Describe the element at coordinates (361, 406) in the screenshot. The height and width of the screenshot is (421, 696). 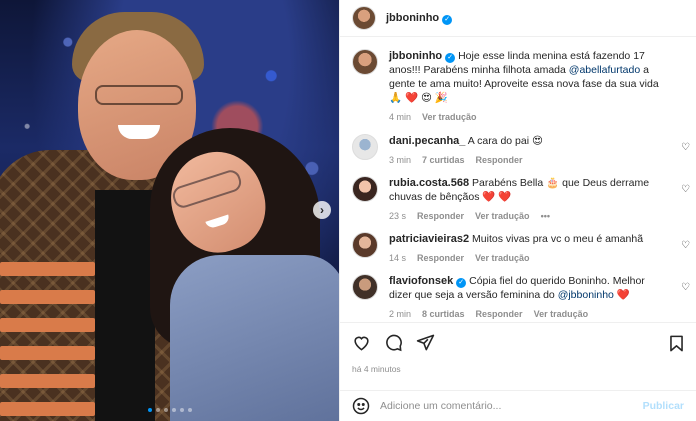
I see `emoji-icon` at that location.